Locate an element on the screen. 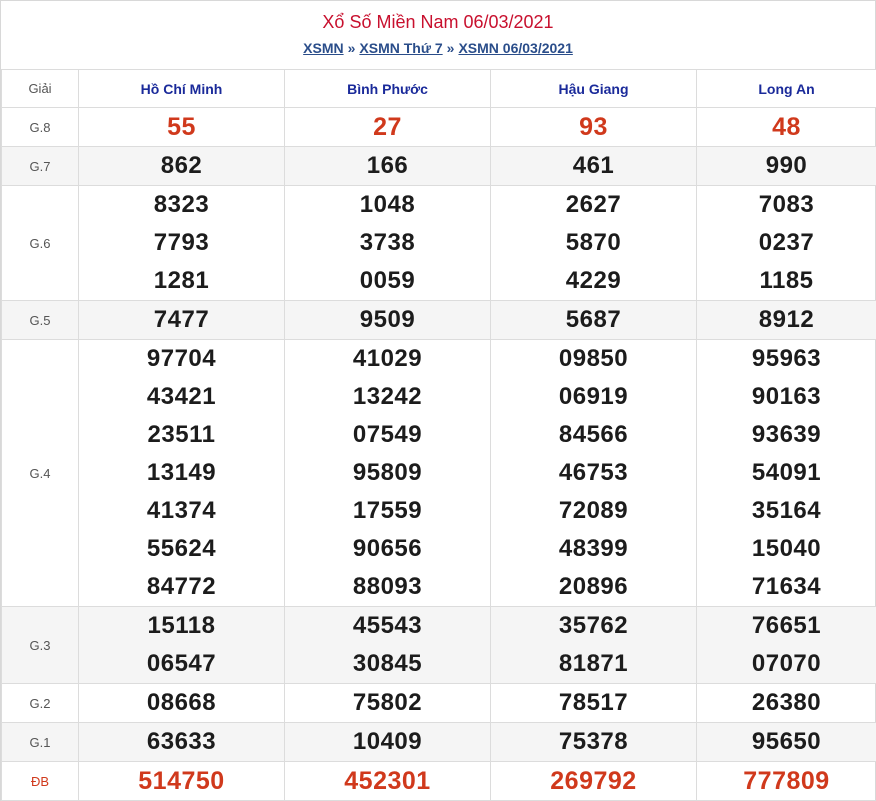  result-number: 78517 is located at coordinates (593, 702).